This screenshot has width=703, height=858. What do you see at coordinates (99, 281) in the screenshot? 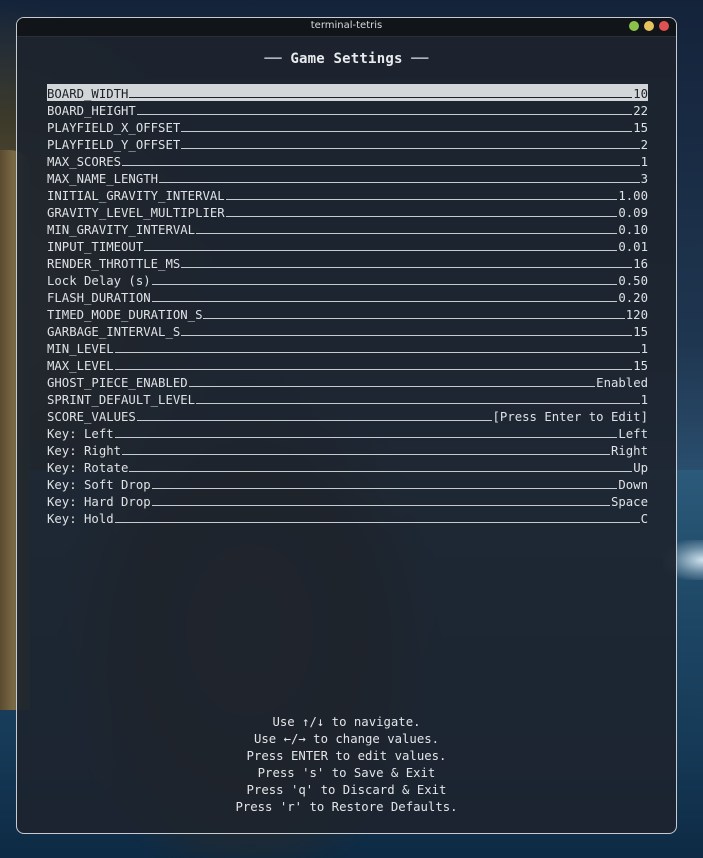
I see `setting-label: Lock Delay (s)` at bounding box center [99, 281].